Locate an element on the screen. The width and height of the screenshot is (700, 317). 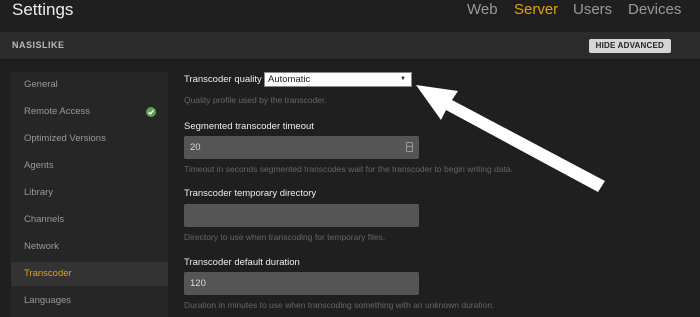
server-name: NASISLIKE is located at coordinates (38, 45).